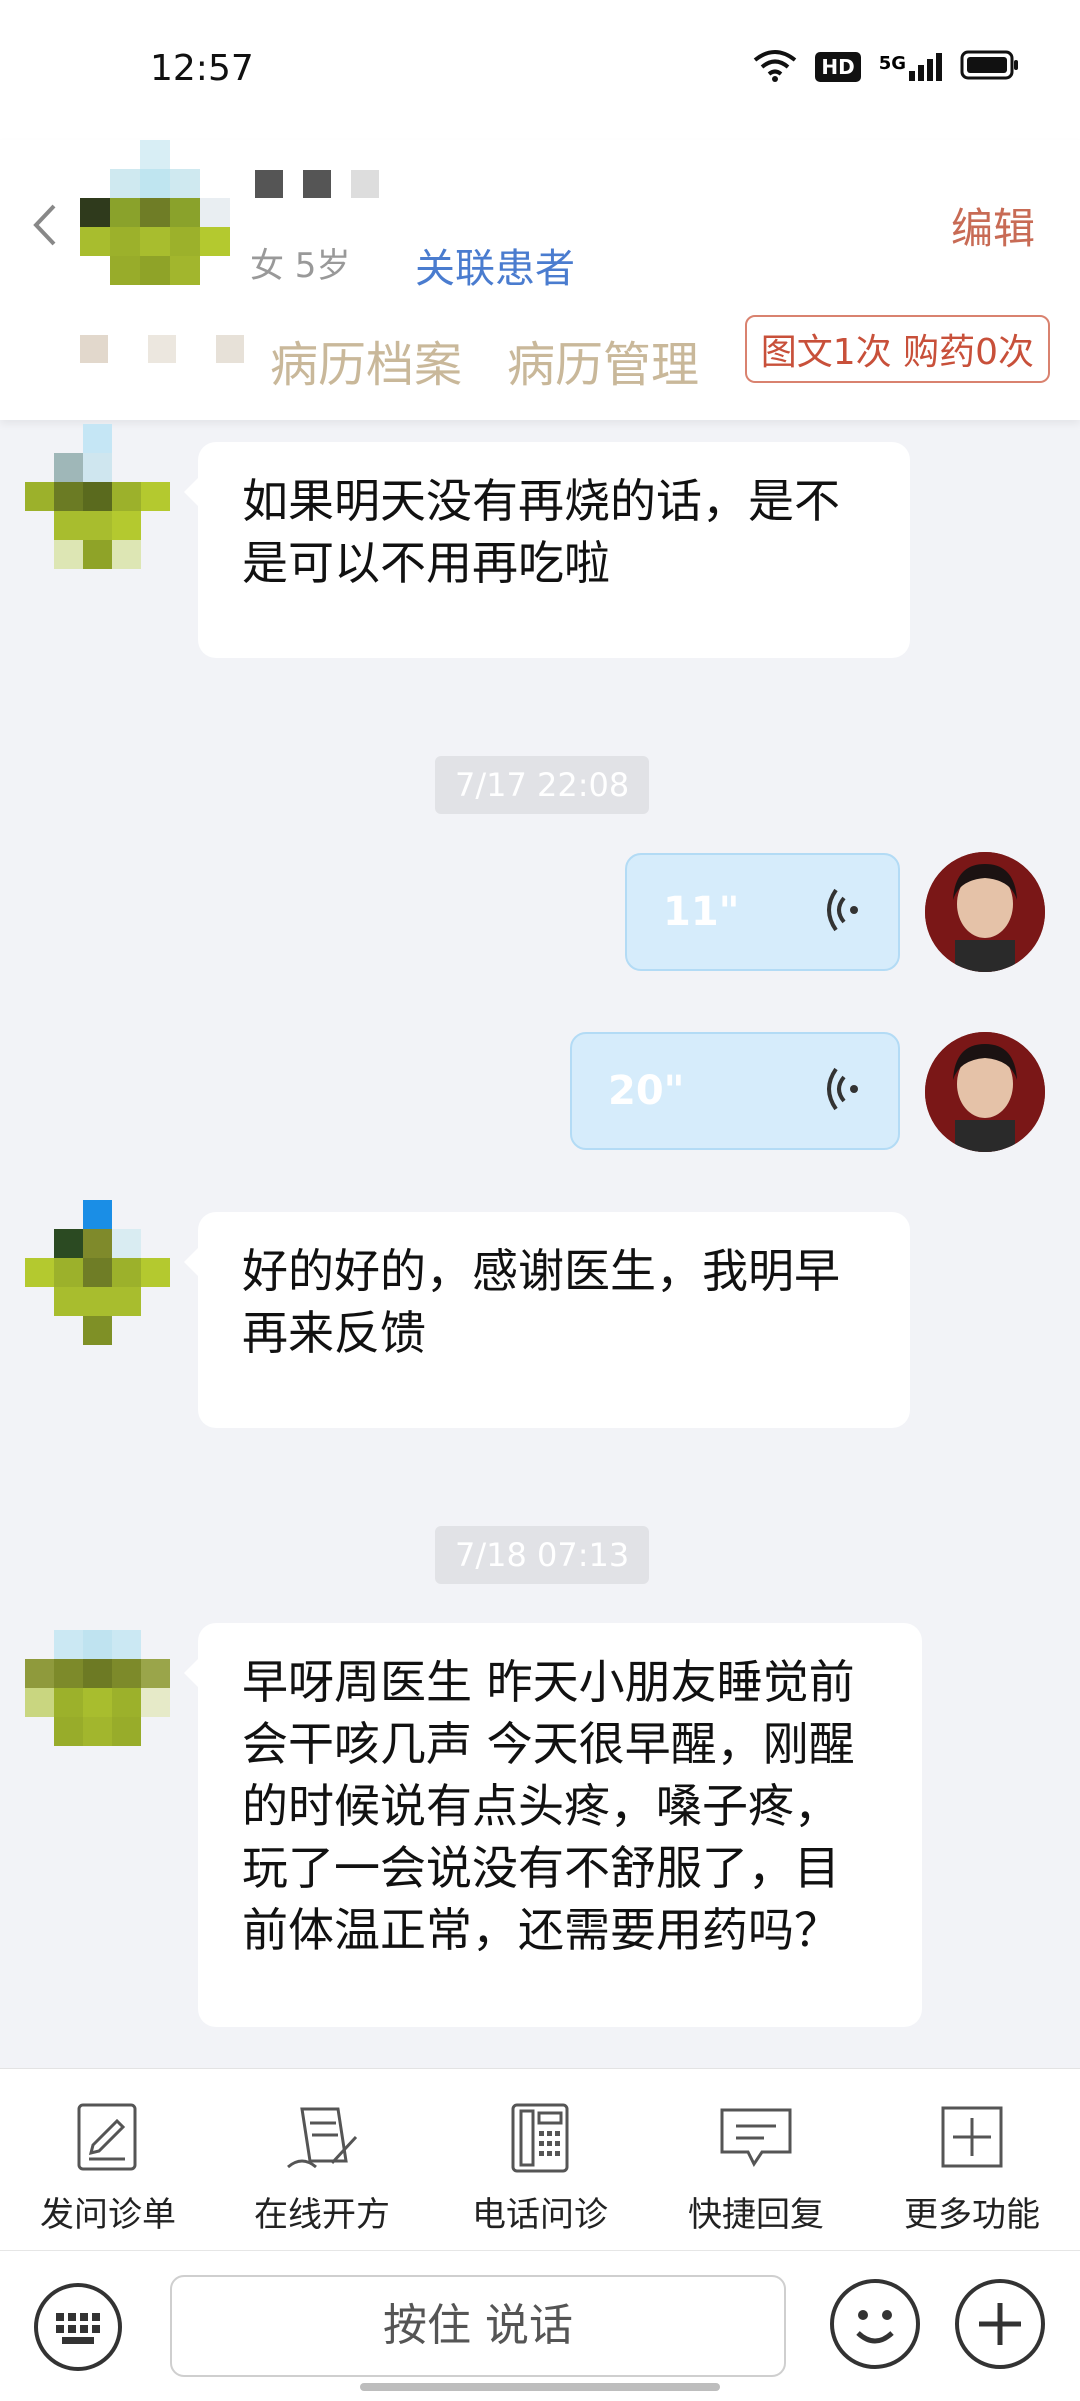  Describe the element at coordinates (910, 67) in the screenshot. I see `signal-5g-icon: 5G` at that location.